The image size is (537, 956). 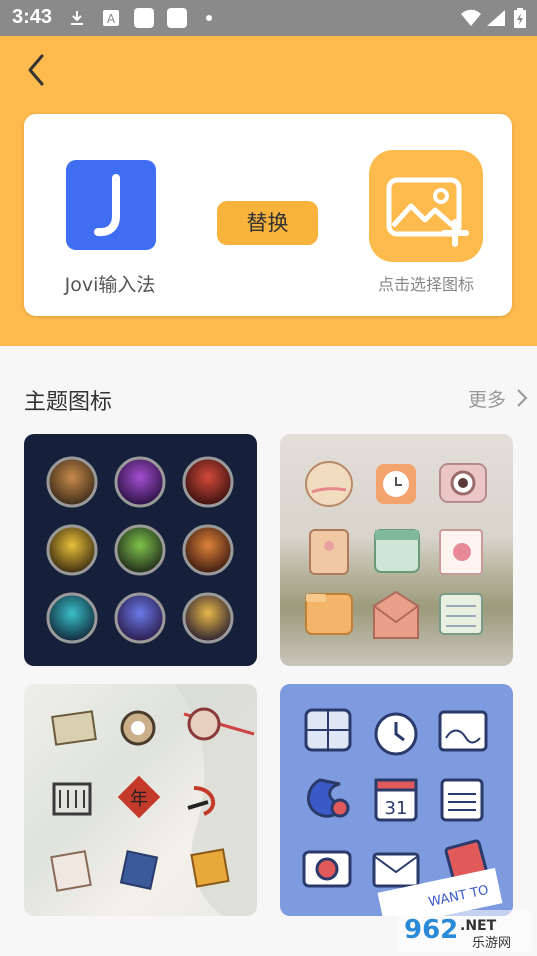 What do you see at coordinates (209, 18) in the screenshot?
I see `more-dot-icon` at bounding box center [209, 18].